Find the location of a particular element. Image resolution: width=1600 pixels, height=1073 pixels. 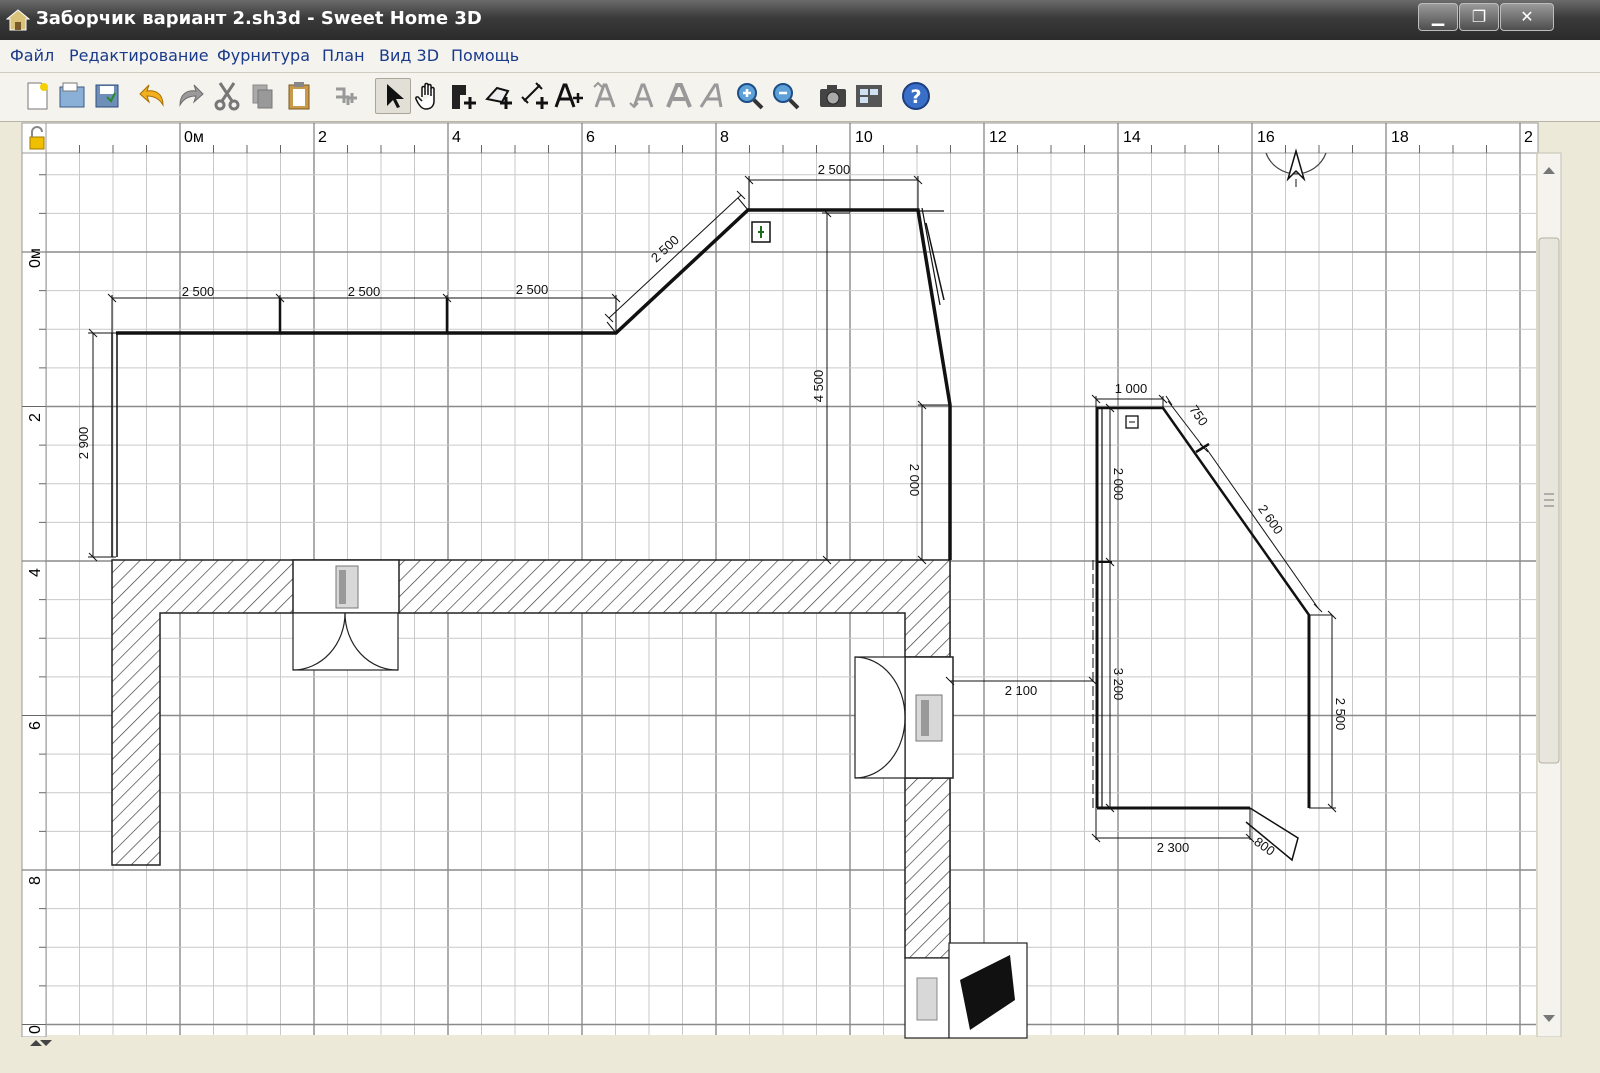

paste-icon is located at coordinates (299, 96).